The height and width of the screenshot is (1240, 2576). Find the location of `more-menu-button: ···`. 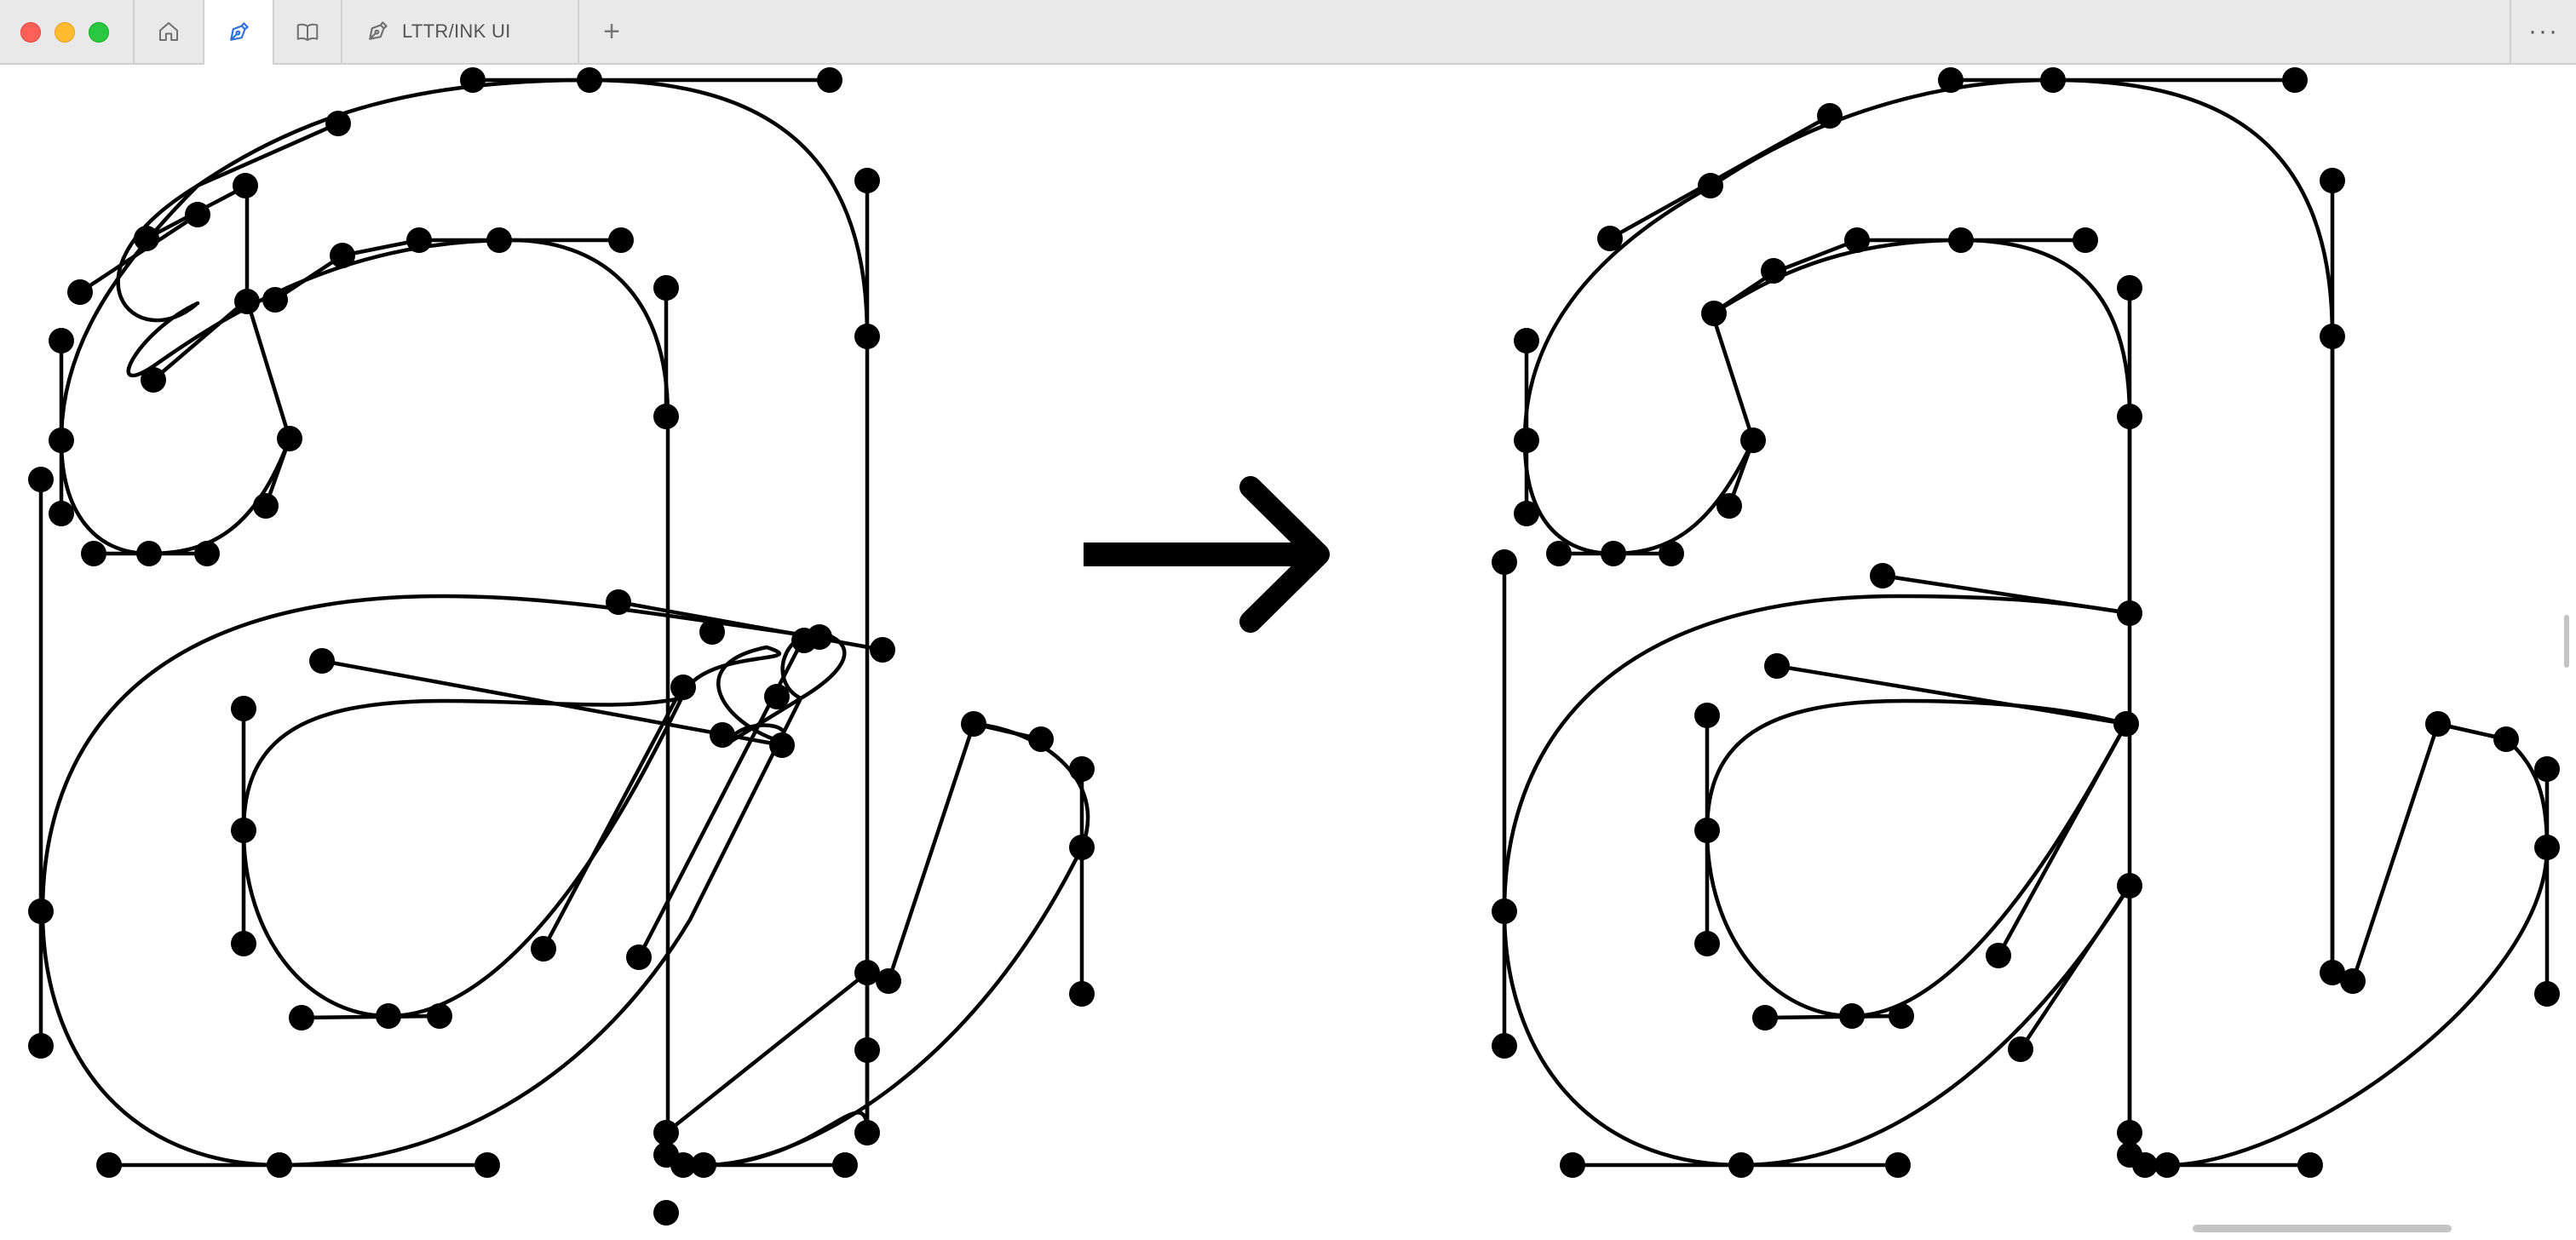

more-menu-button: ··· is located at coordinates (2543, 31).